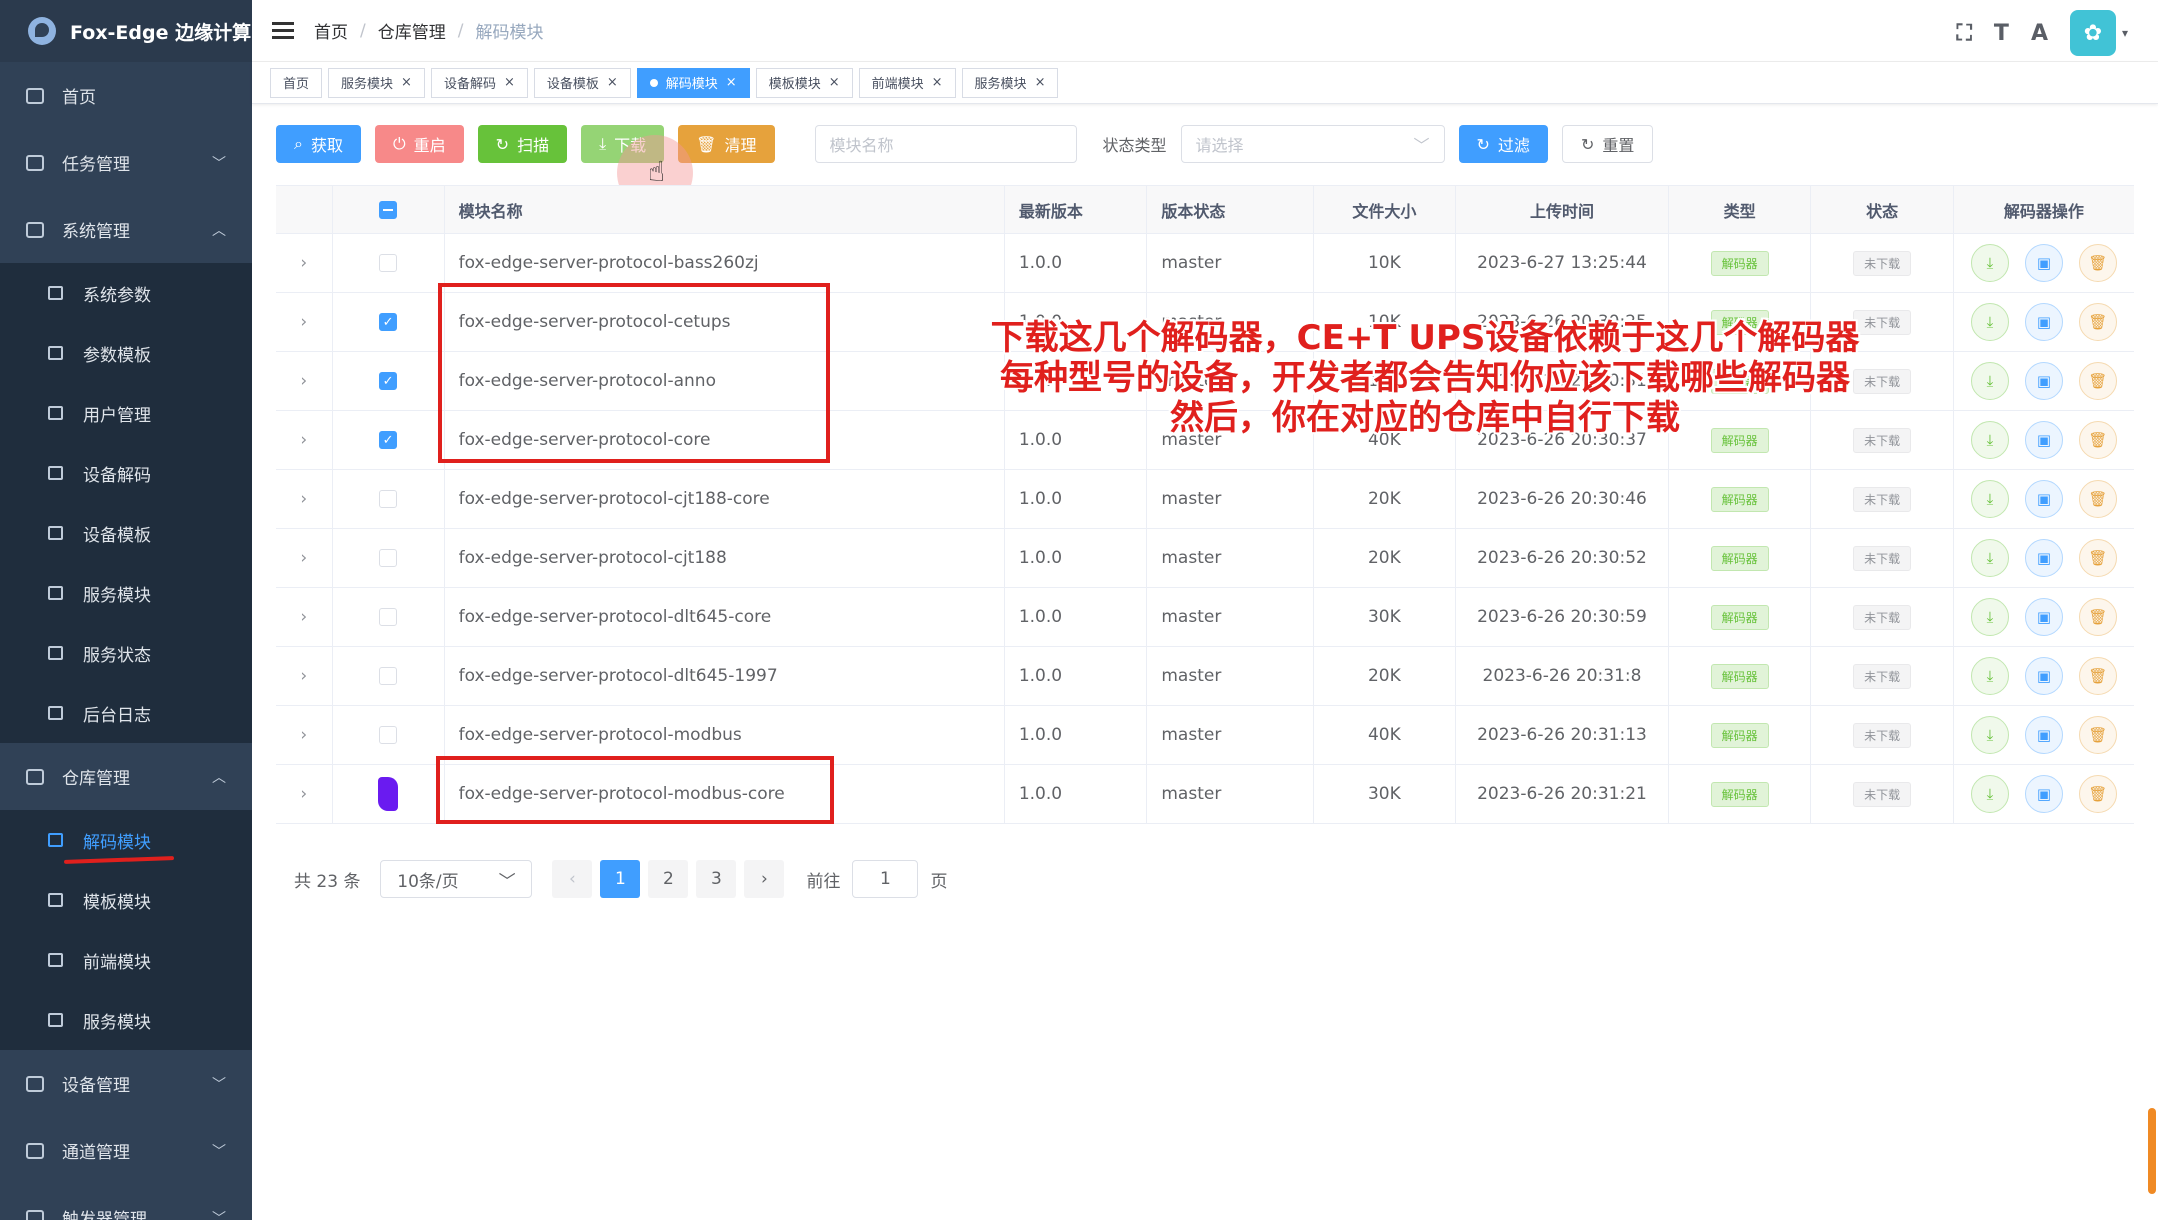  What do you see at coordinates (126, 900) in the screenshot?
I see `sidebar-item-template-module: 模板模块` at bounding box center [126, 900].